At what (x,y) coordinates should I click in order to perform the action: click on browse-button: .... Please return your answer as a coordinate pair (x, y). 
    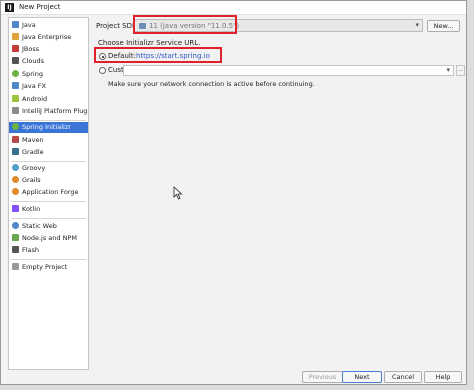
    Looking at the image, I should click on (460, 70).